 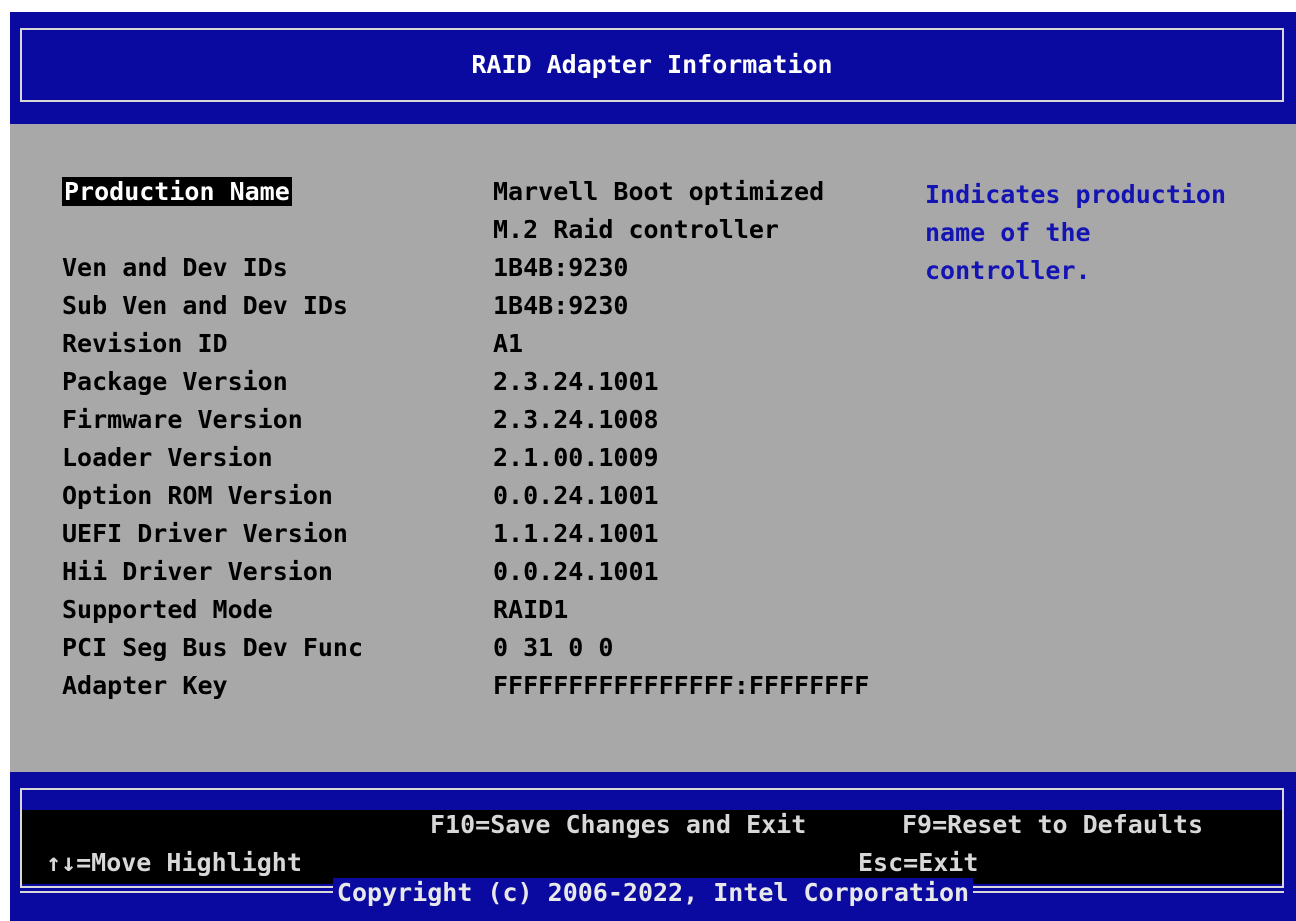 I want to click on field-label-supported-mode: Supported Mode, so click(x=167, y=610).